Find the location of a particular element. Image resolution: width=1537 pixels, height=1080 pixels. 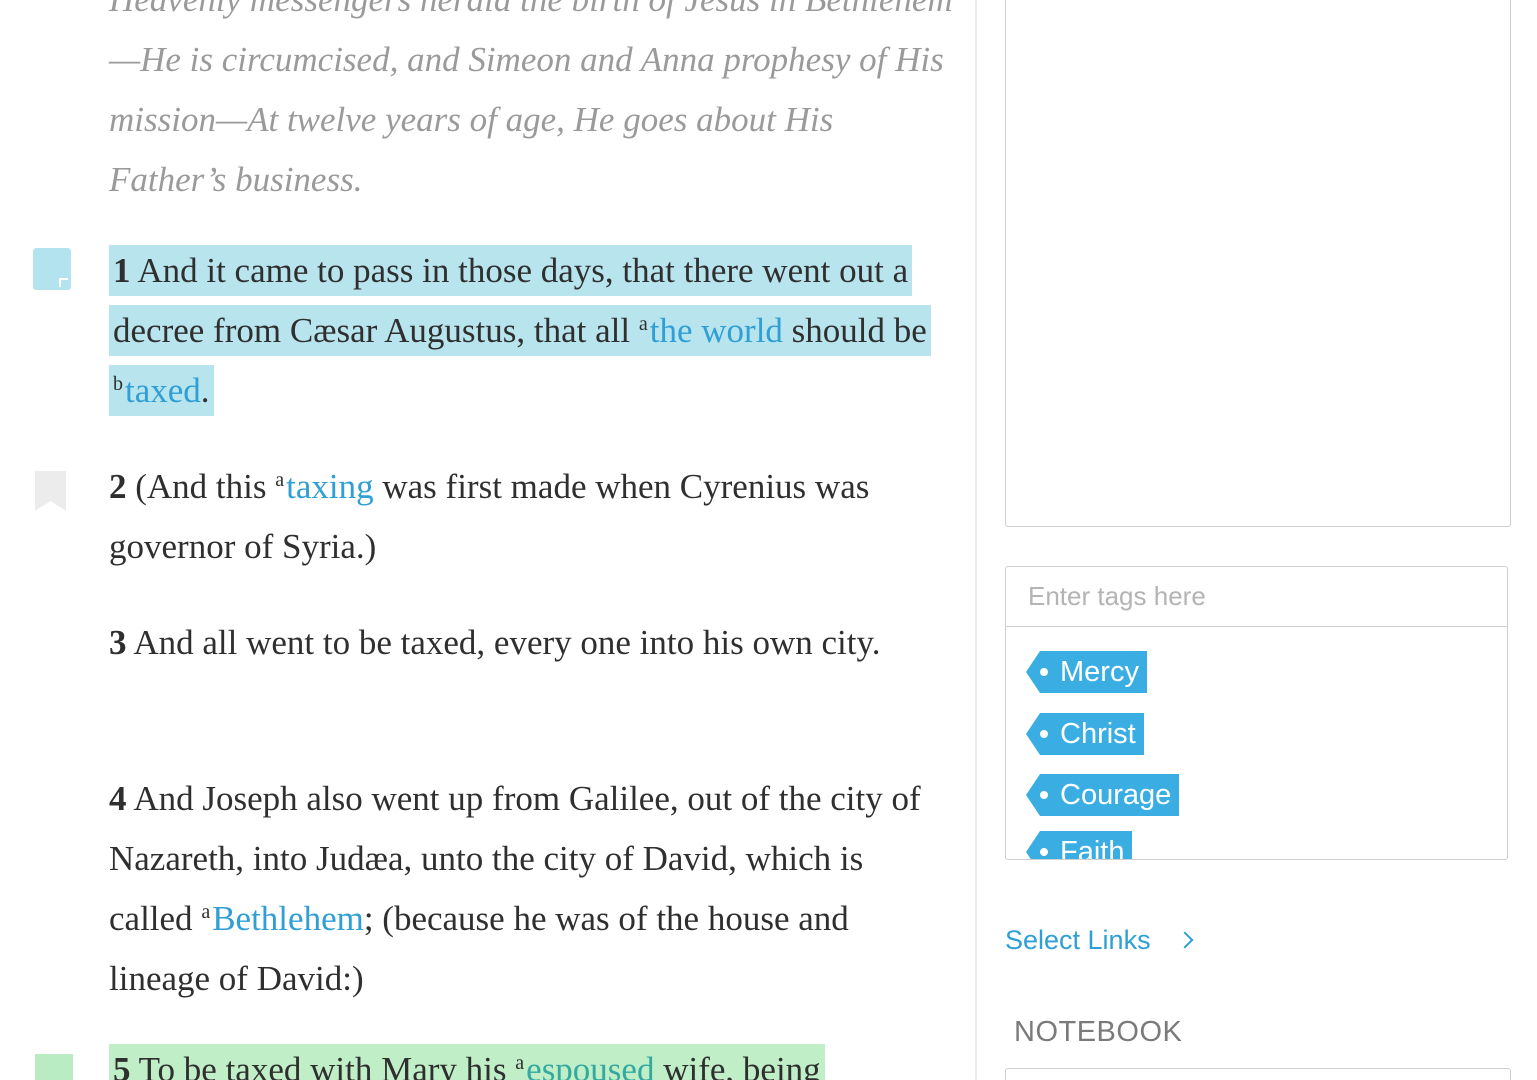

chevron-right-icon is located at coordinates (1185, 940).